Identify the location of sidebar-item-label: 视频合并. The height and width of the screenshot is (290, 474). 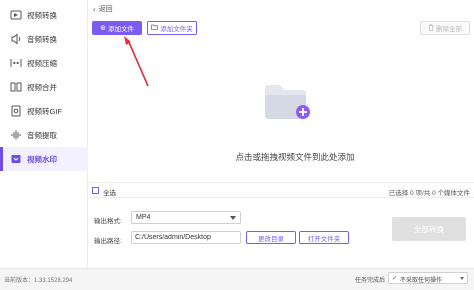
(42, 87).